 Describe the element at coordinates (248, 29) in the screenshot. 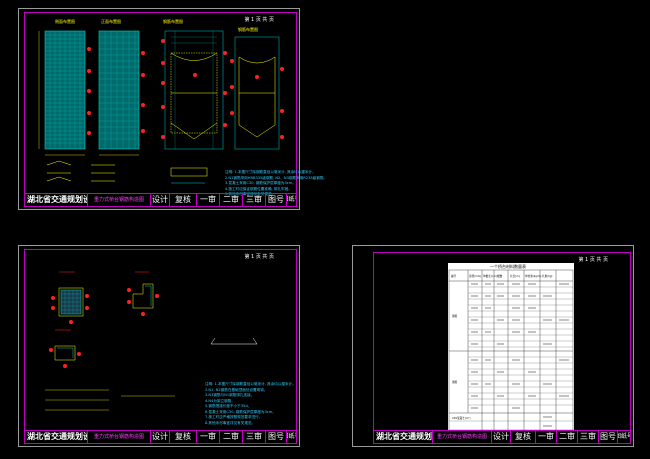

I see `view-title-rebar-2: 钢筋布置图` at that location.